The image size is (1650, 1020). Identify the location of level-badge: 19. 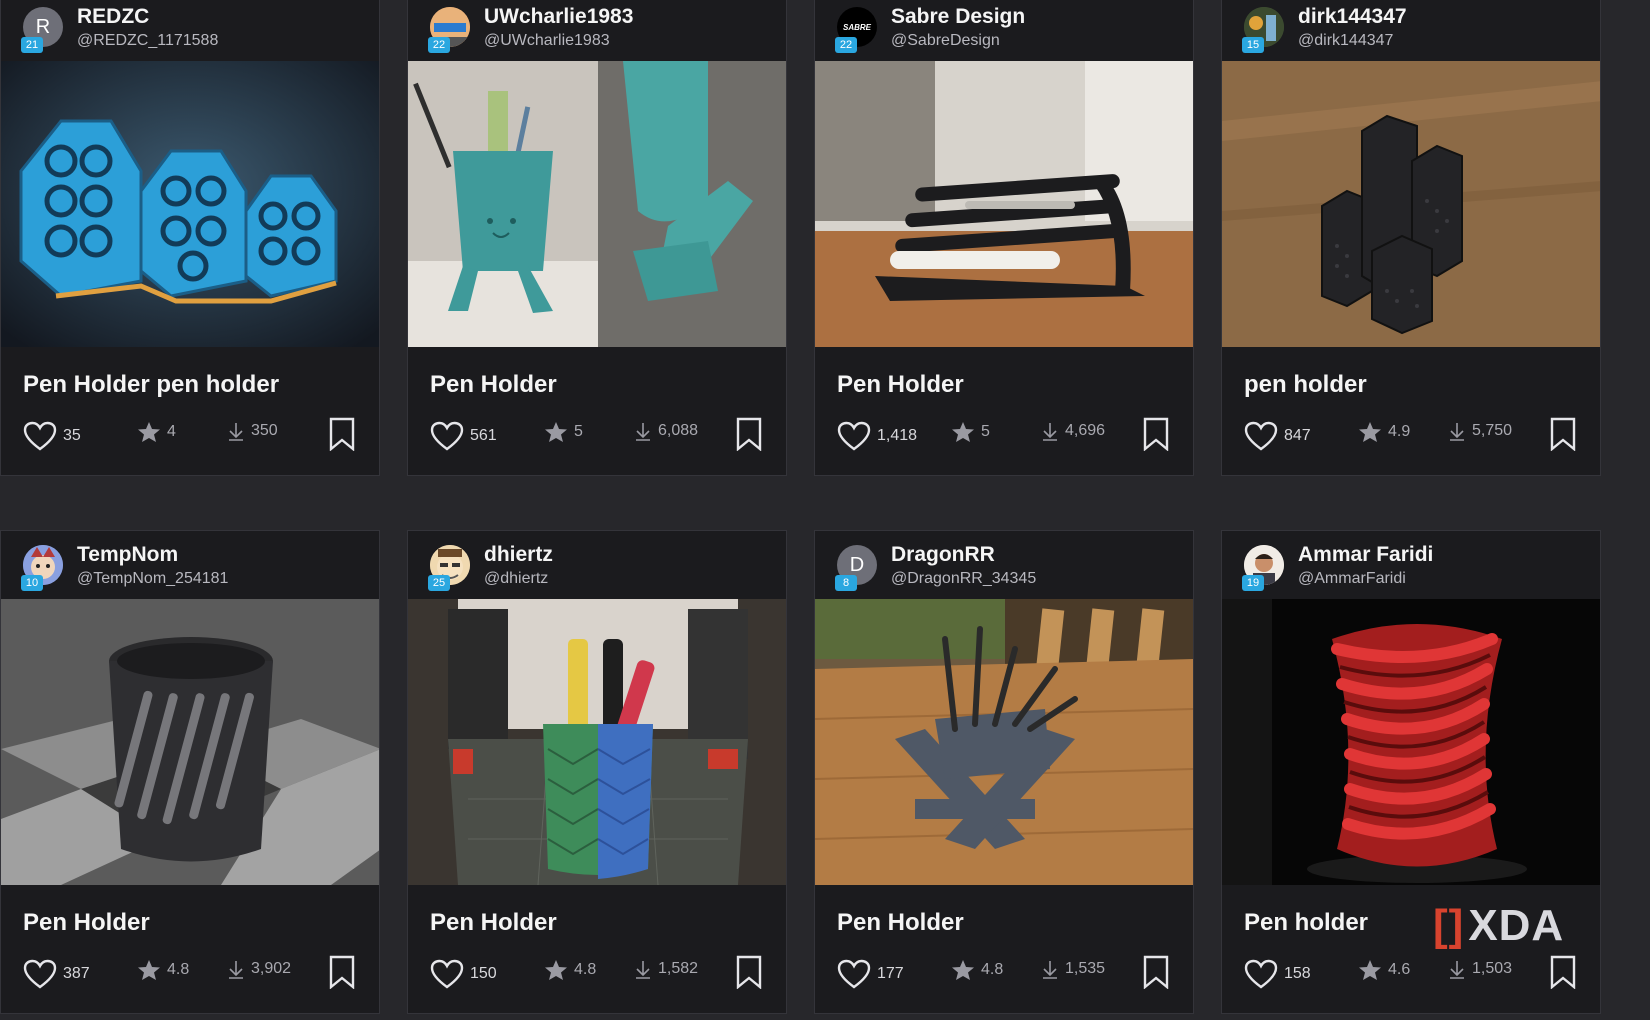
(1253, 583).